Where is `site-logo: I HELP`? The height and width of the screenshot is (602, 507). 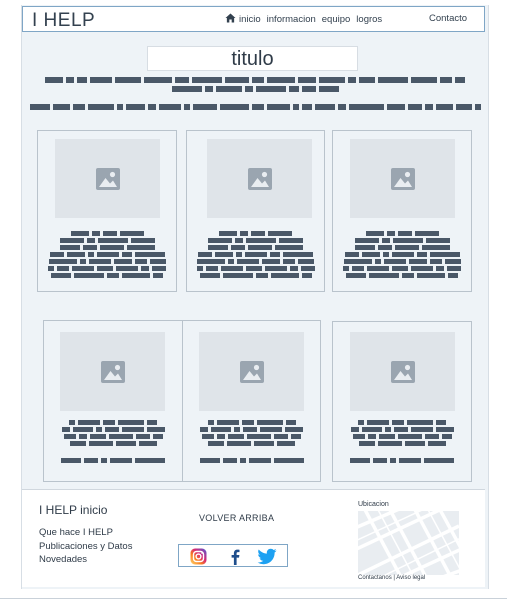 site-logo: I HELP is located at coordinates (63, 21).